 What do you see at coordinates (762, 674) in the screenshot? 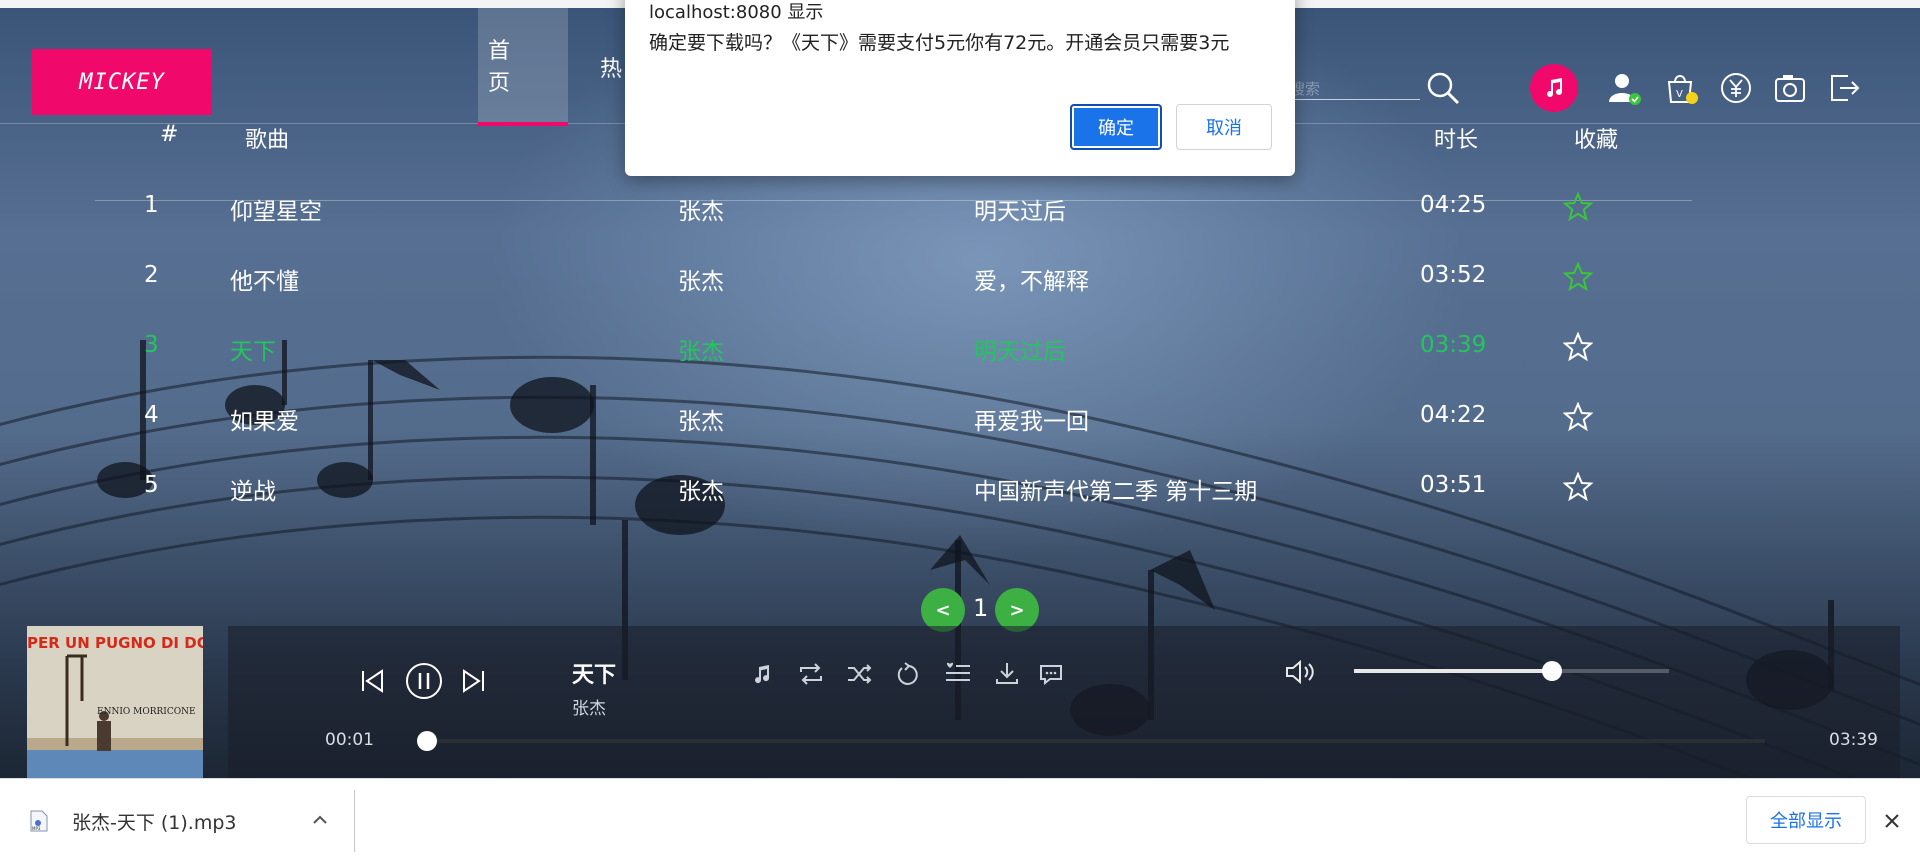
I see `lyrics-note-icon` at bounding box center [762, 674].